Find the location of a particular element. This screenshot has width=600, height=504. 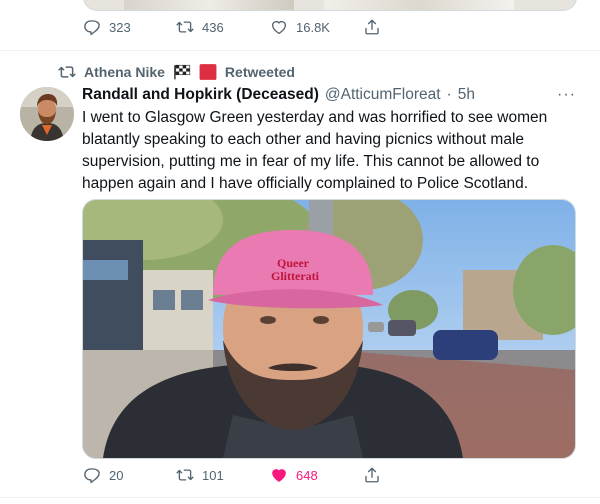

handle: @AtticumFloreat is located at coordinates (383, 95).